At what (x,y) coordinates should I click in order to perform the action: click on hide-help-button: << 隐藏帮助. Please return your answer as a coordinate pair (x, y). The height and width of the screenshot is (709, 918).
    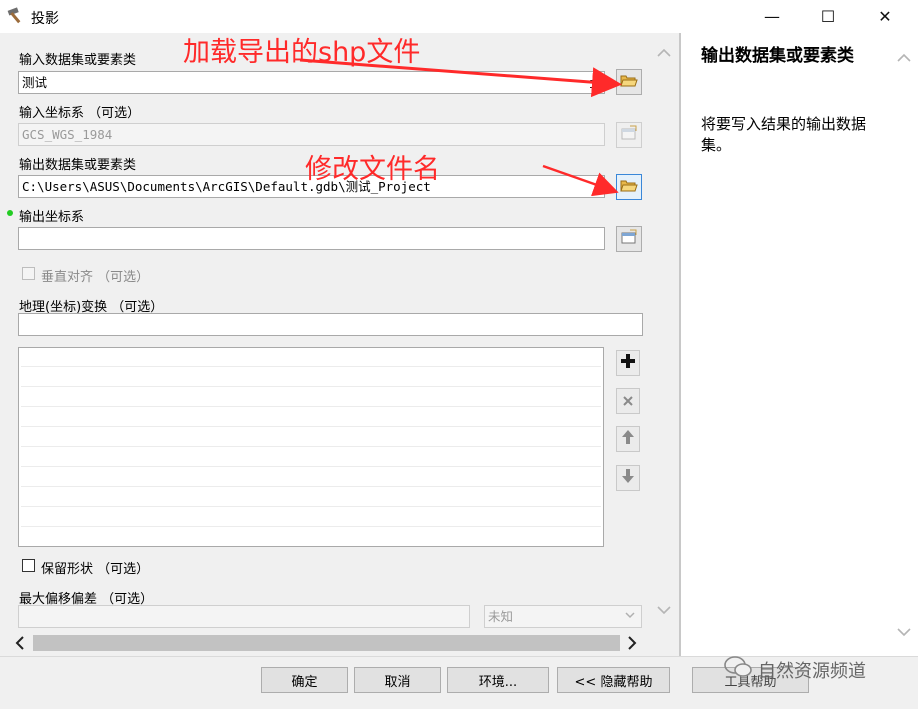
    Looking at the image, I should click on (613, 680).